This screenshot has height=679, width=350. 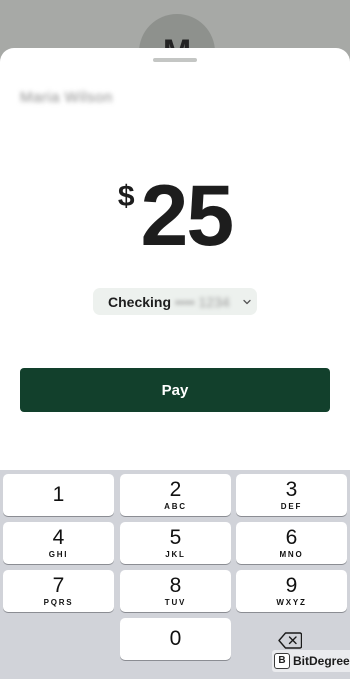 I want to click on account-selector: Checking •••• 1234, so click(x=175, y=301).